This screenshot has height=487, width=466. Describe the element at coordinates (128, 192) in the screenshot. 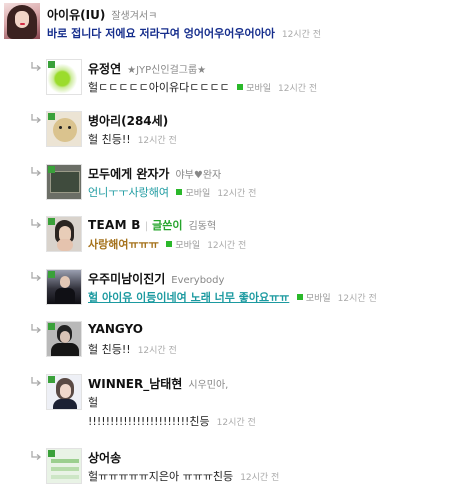

I see `reply-message: 언니ㅜㅜ사랑해여` at that location.